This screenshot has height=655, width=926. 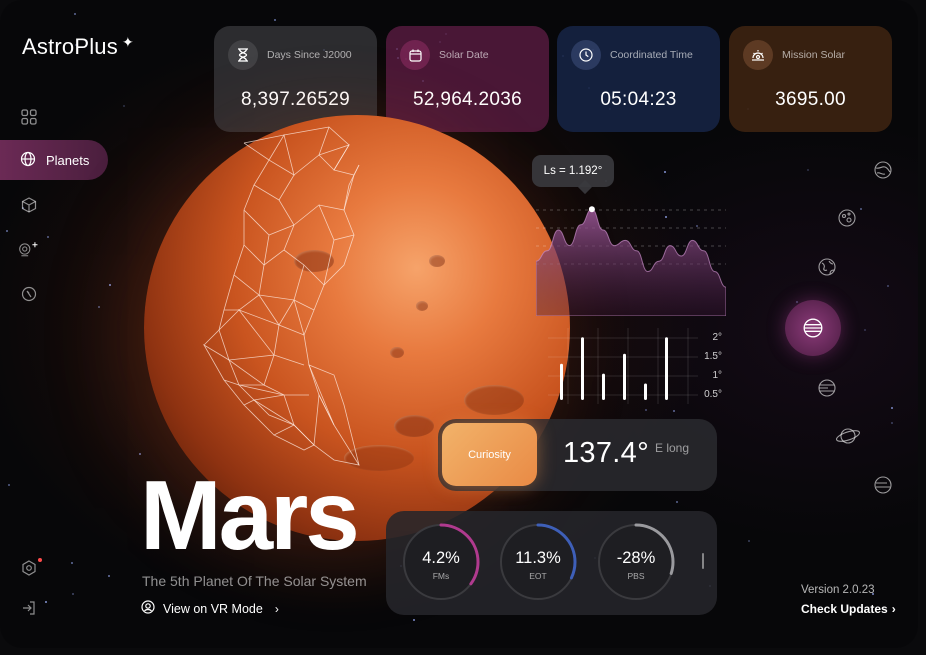 I want to click on telescope-icon, so click(x=29, y=249).